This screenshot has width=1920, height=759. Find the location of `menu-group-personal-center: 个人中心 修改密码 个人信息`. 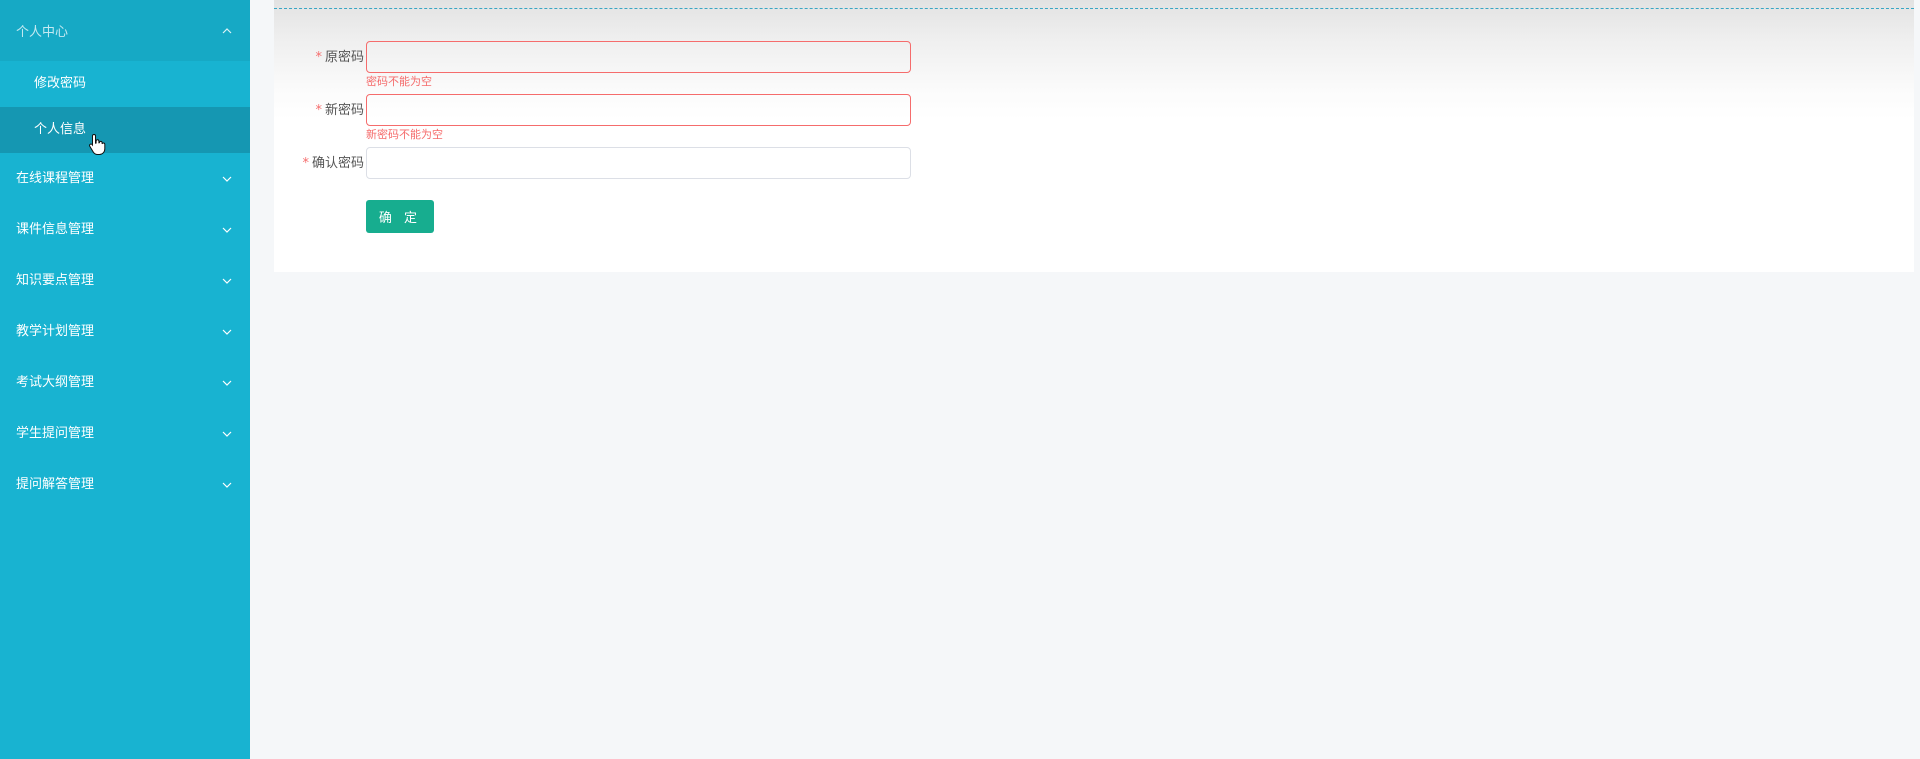

menu-group-personal-center: 个人中心 修改密码 个人信息 is located at coordinates (125, 76).